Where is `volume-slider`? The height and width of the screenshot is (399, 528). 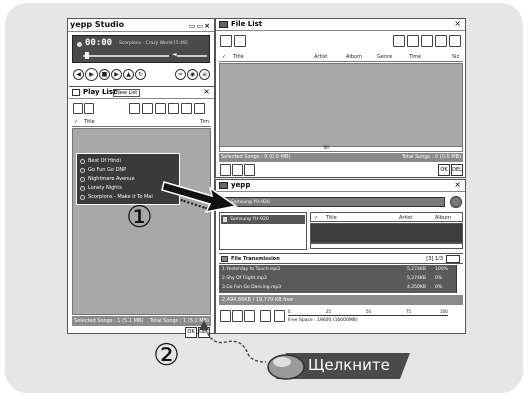 volume-slider is located at coordinates (192, 56).